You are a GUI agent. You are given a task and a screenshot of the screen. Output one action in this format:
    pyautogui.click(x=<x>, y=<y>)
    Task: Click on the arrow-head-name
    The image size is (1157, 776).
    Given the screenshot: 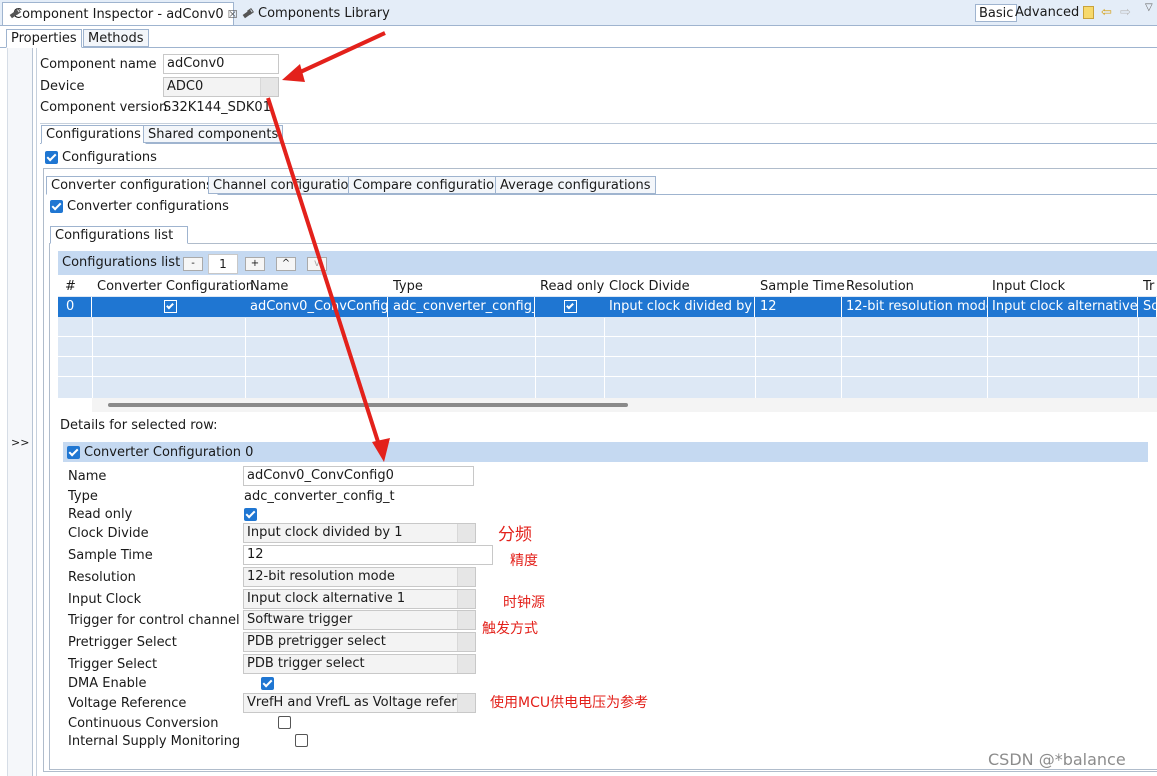 What is the action you would take?
    pyautogui.click(x=381, y=450)
    